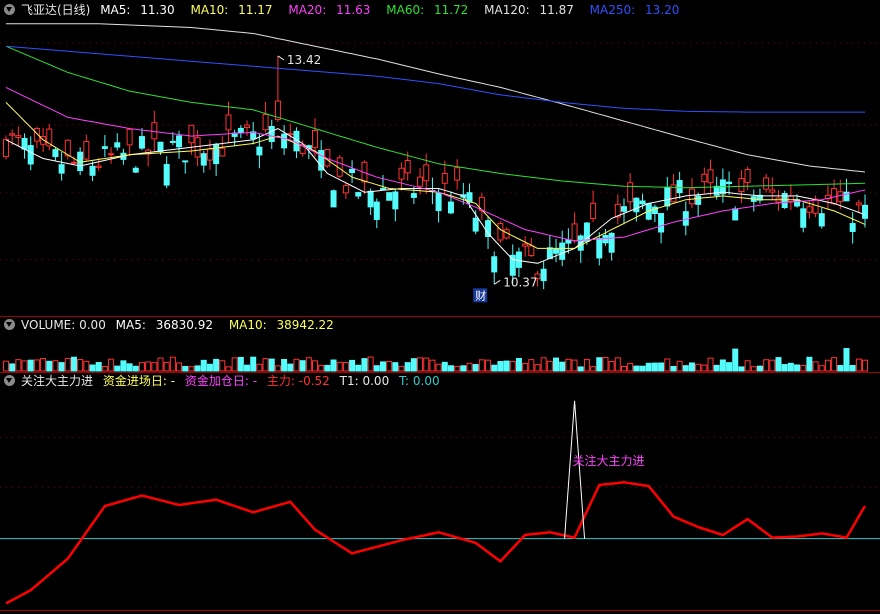 This screenshot has width=880, height=614. I want to click on signal-label: 关注大主力进, so click(609, 460).